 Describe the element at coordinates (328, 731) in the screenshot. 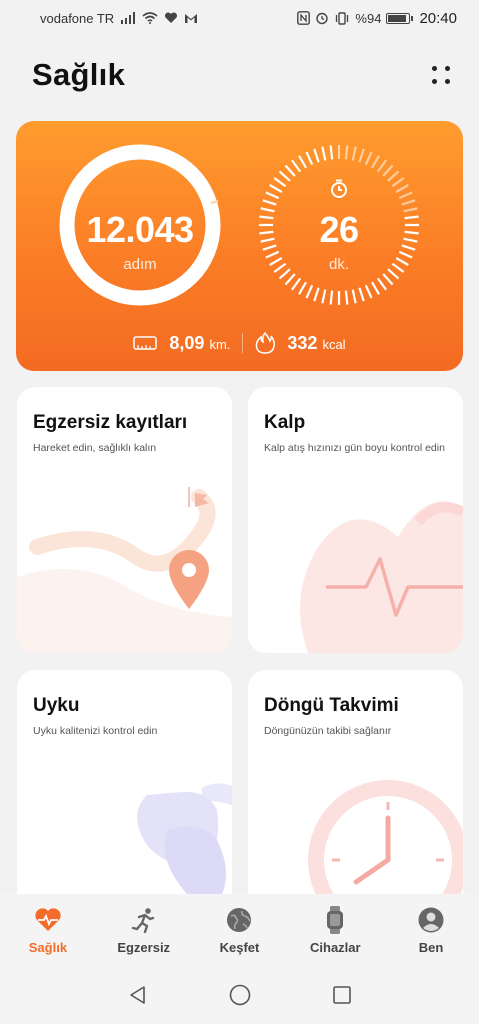

I see `cycle-card-subtitle: Döngünüzün takibi sağlanır` at that location.